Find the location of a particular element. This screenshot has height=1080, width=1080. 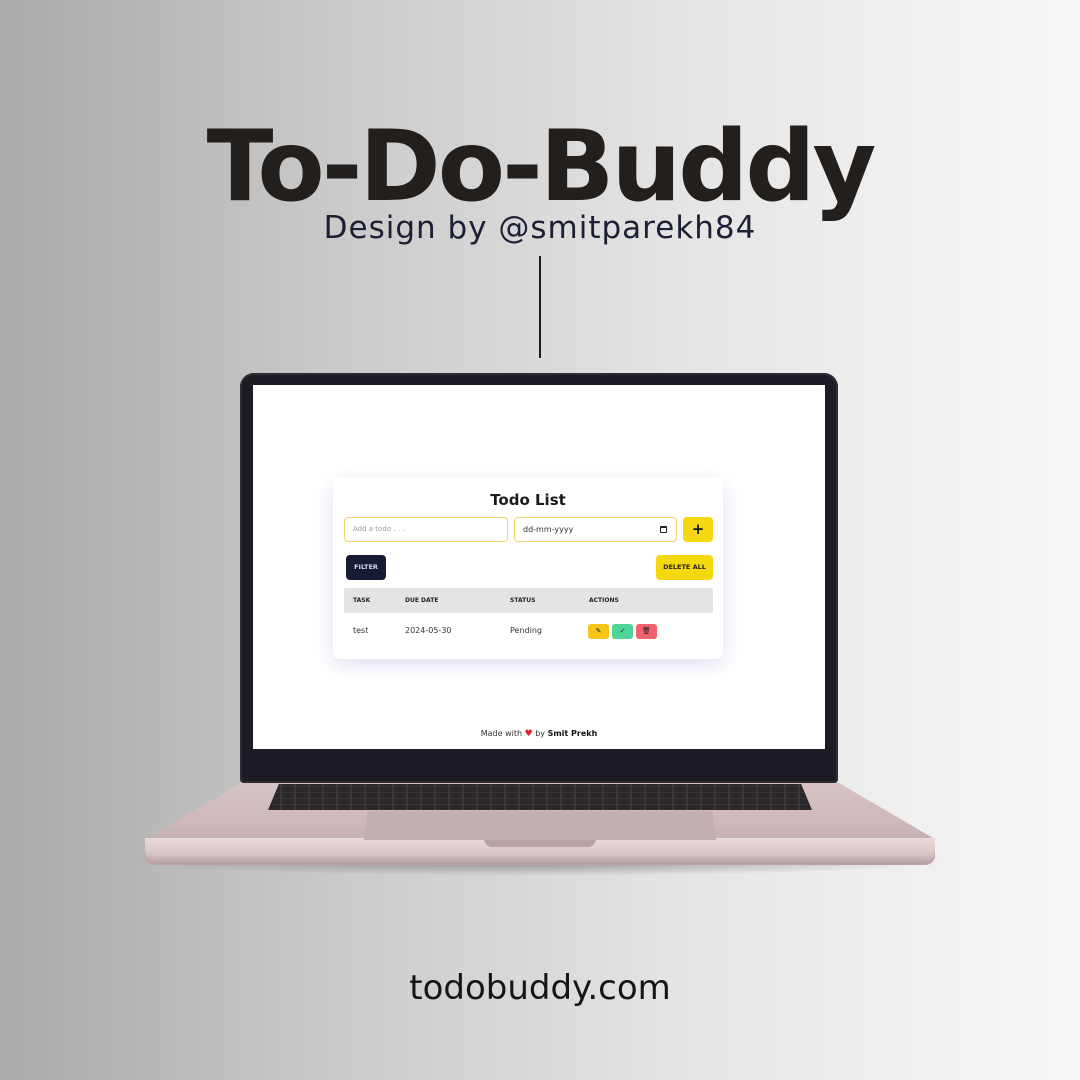

table-row: test 2024-05-30 Pending ✎ ✓ 🗑 is located at coordinates (528, 631).